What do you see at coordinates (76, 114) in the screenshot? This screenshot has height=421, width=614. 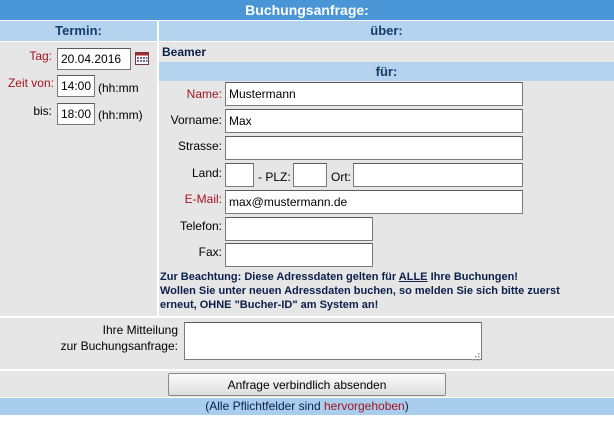 I see `bis-input: 18:00` at bounding box center [76, 114].